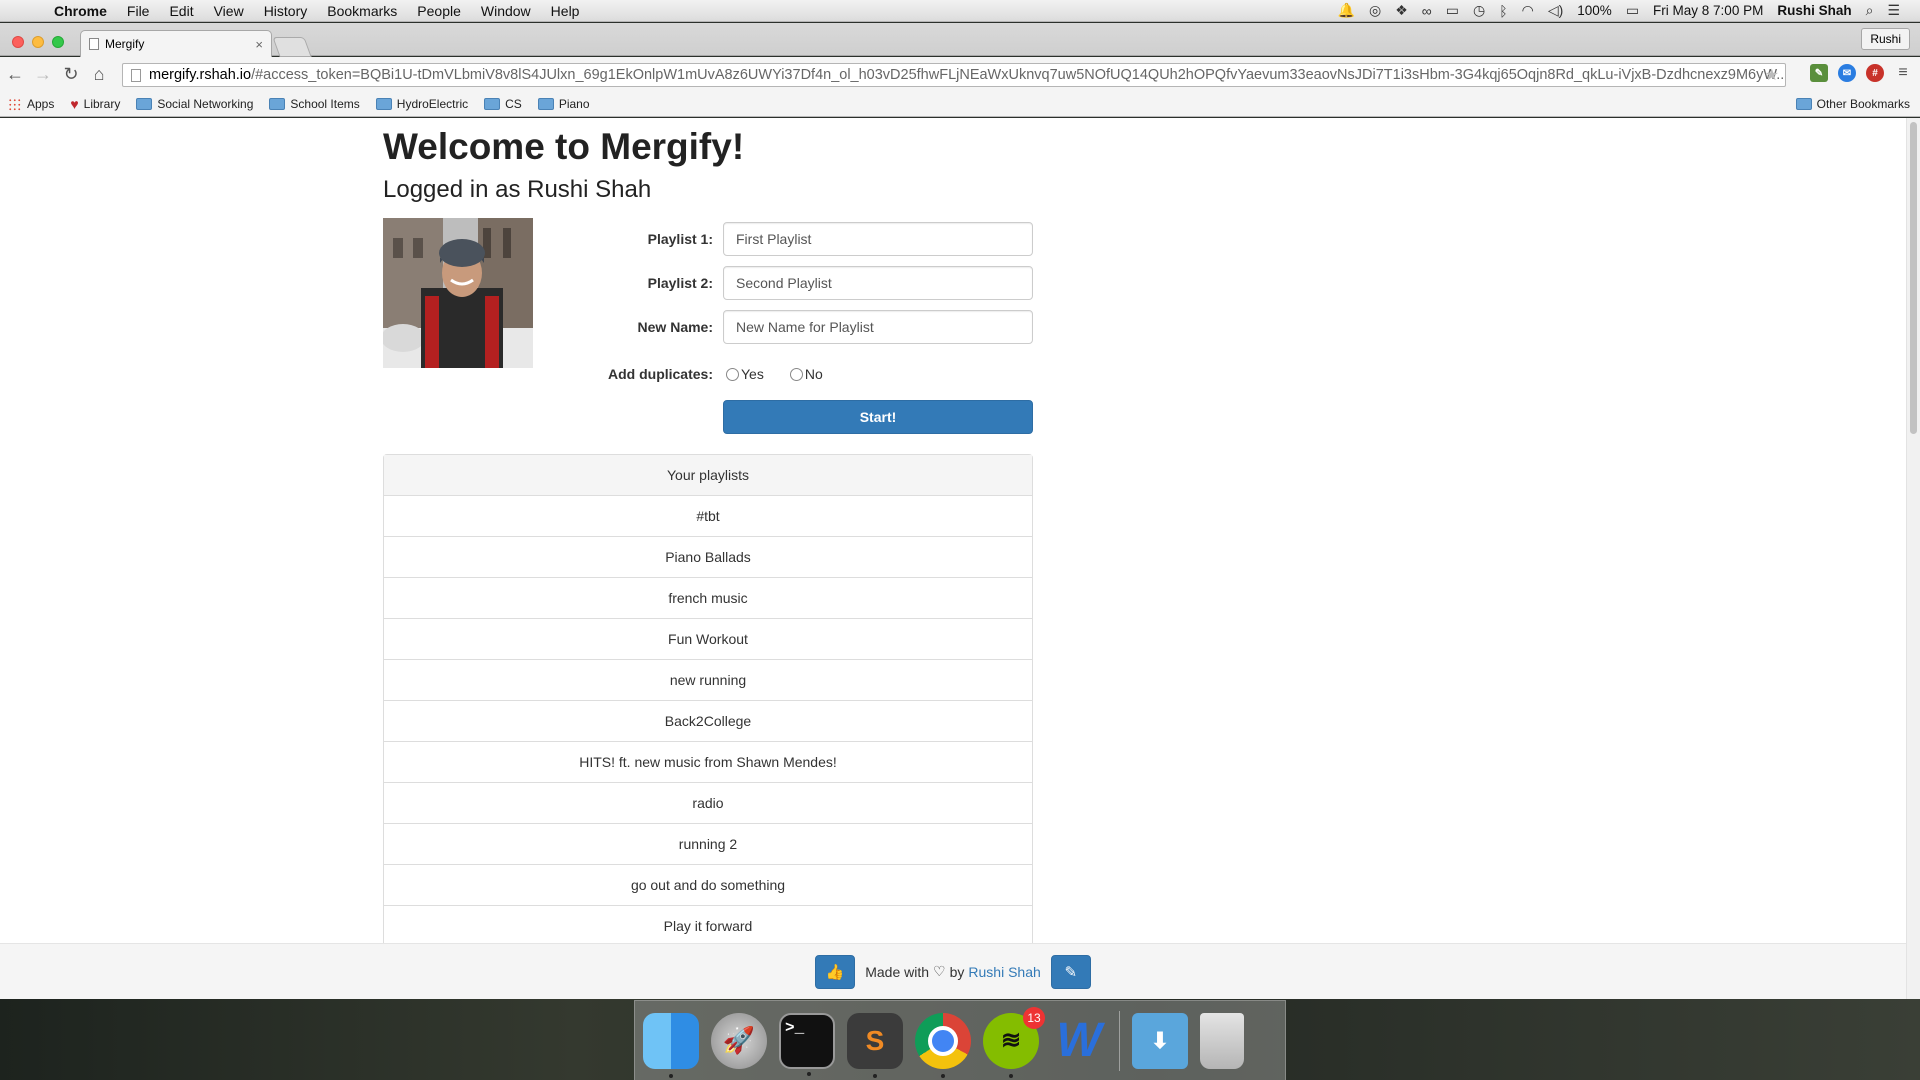  What do you see at coordinates (563, 104) in the screenshot?
I see `bookmark-piano: Piano` at bounding box center [563, 104].